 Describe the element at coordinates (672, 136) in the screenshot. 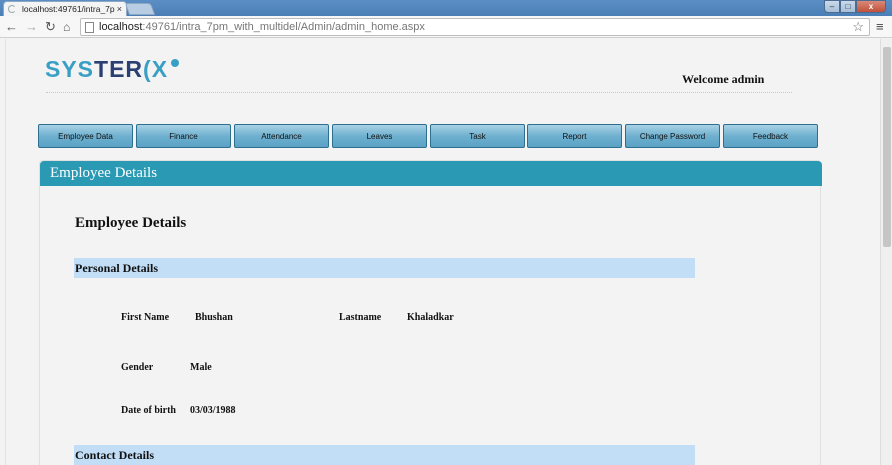

I see `nav-change-password: Change Password` at that location.